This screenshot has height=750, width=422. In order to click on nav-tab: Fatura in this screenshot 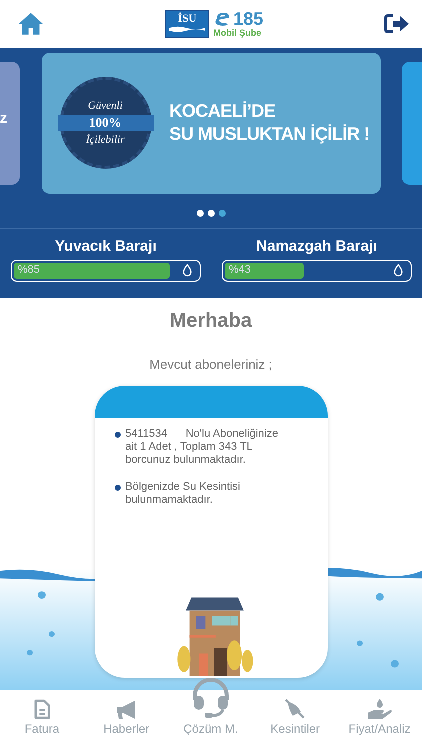, I will do `click(42, 717)`.